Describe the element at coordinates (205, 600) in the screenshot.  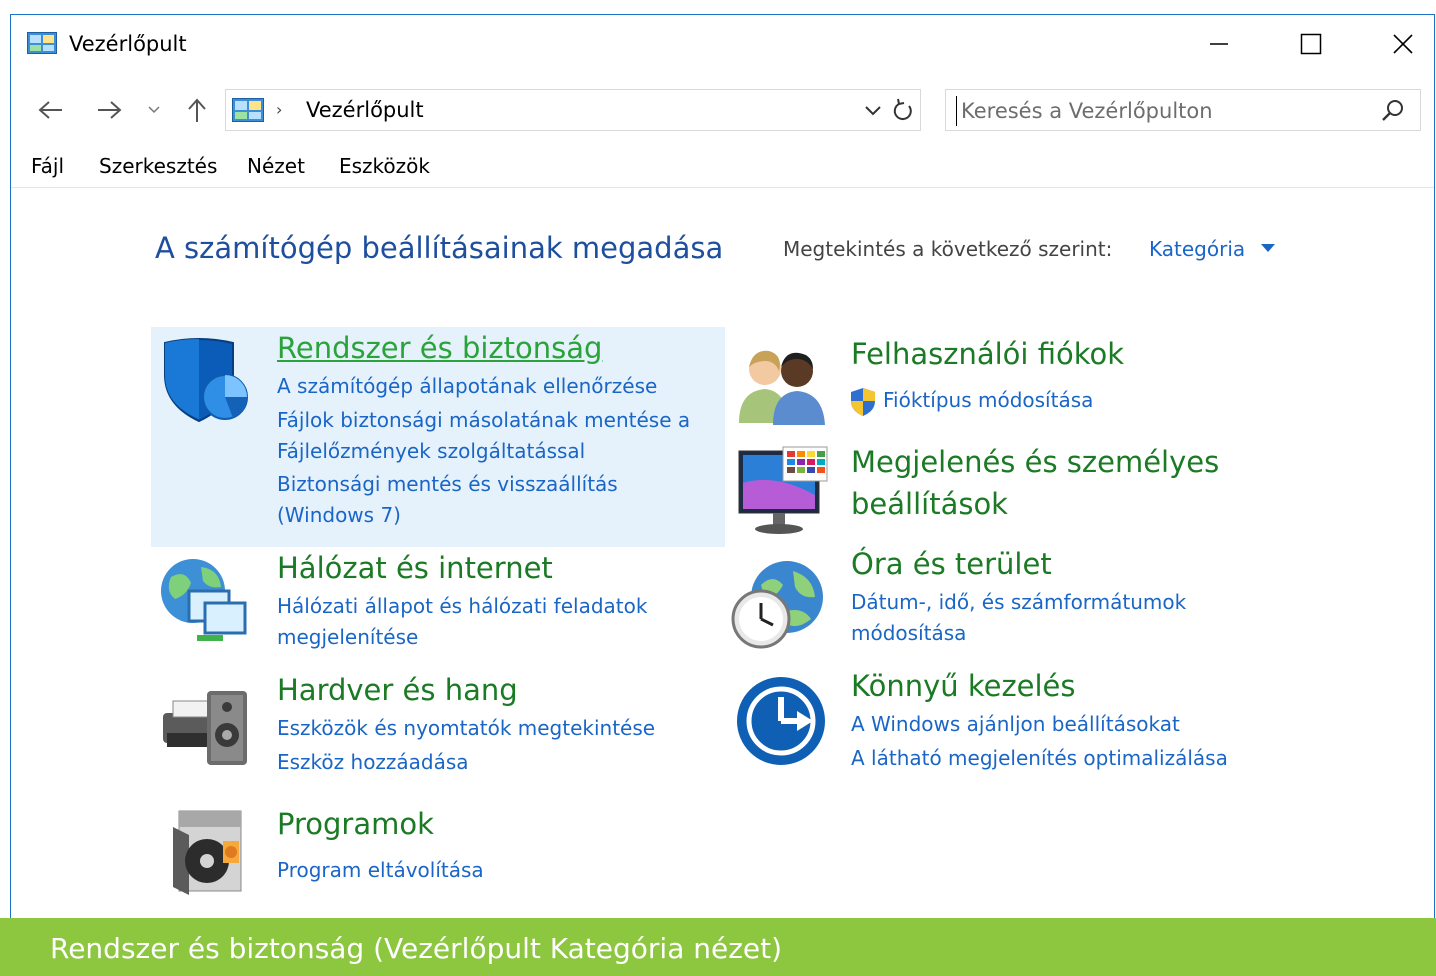
I see `network-icon` at that location.